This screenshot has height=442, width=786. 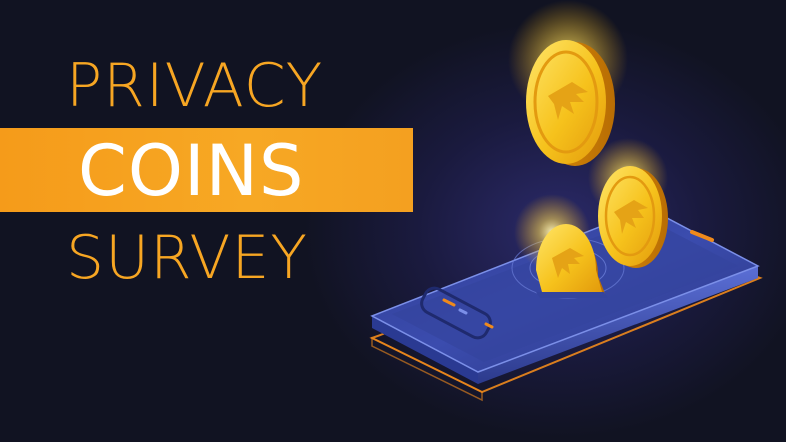 I want to click on title-line-survey: SURVEY, so click(x=187, y=258).